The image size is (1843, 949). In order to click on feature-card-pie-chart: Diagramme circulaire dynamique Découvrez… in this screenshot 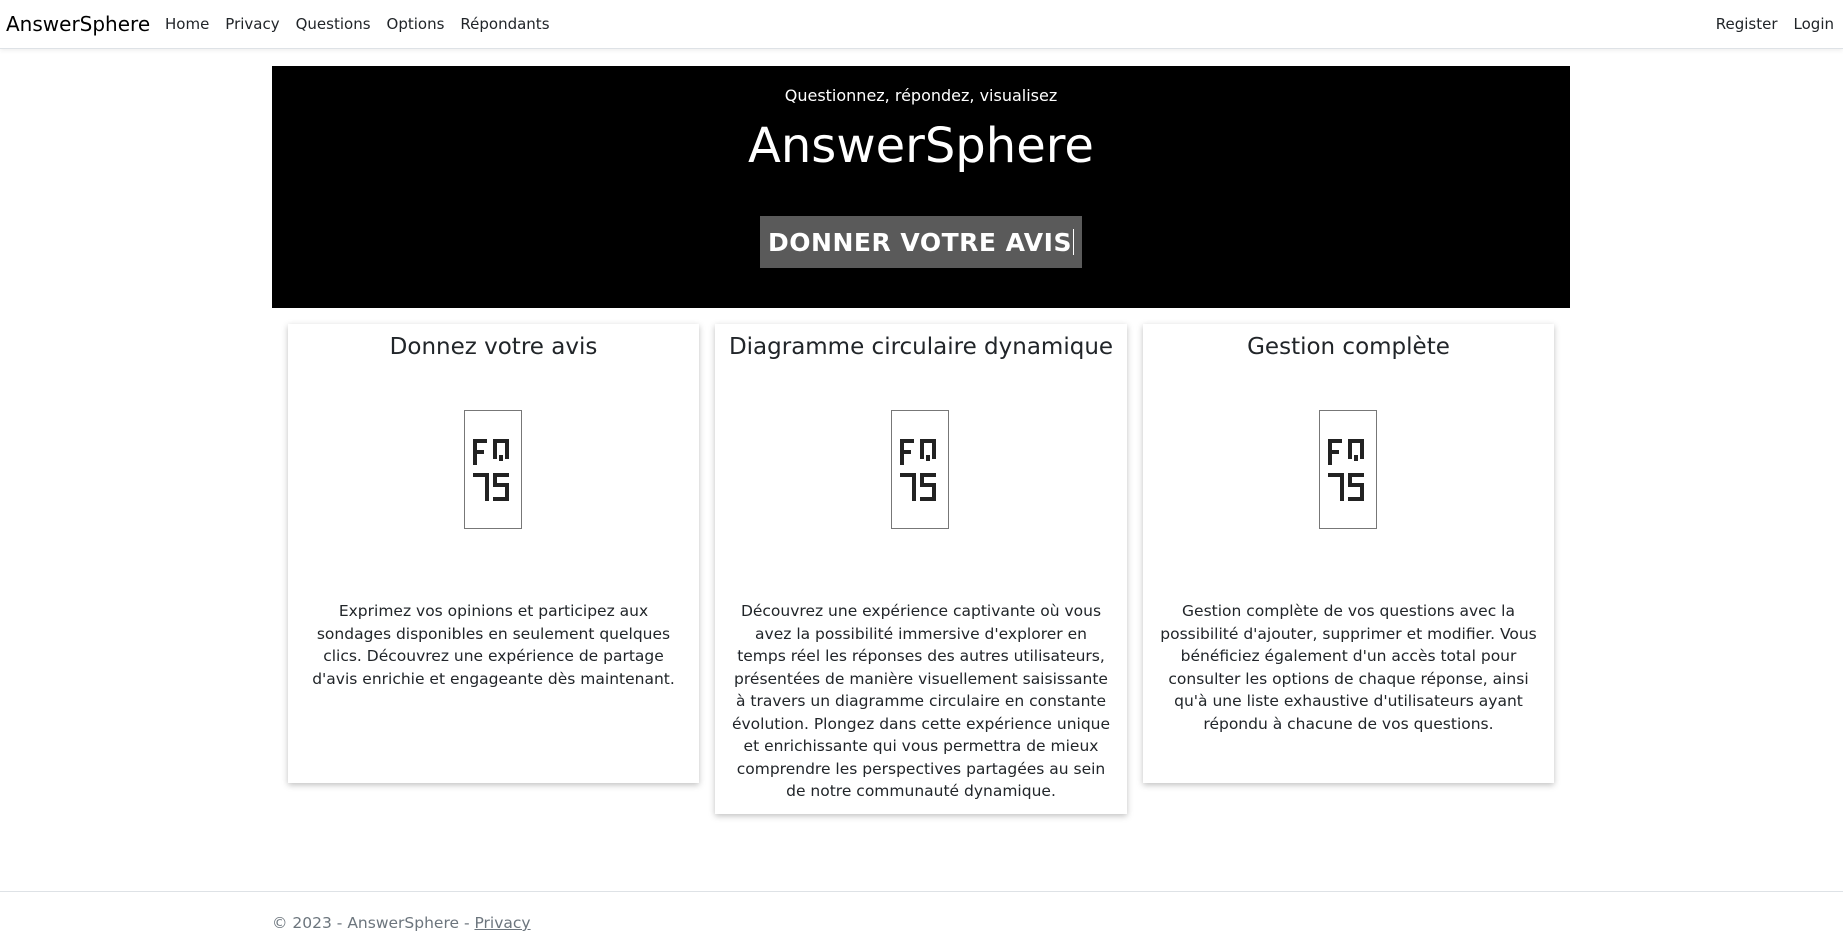, I will do `click(921, 569)`.